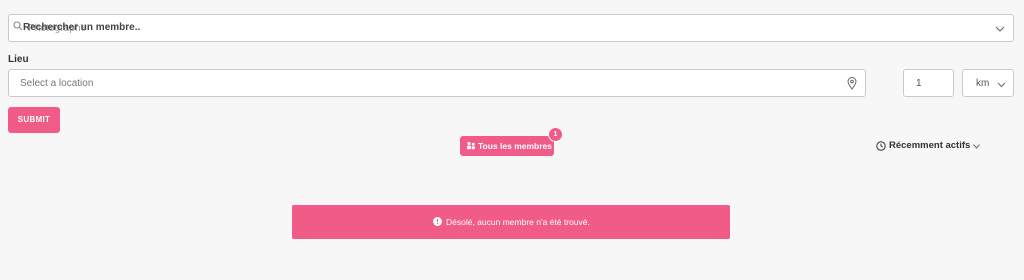 The width and height of the screenshot is (1024, 280). What do you see at coordinates (18, 26) in the screenshot?
I see `search-icon` at bounding box center [18, 26].